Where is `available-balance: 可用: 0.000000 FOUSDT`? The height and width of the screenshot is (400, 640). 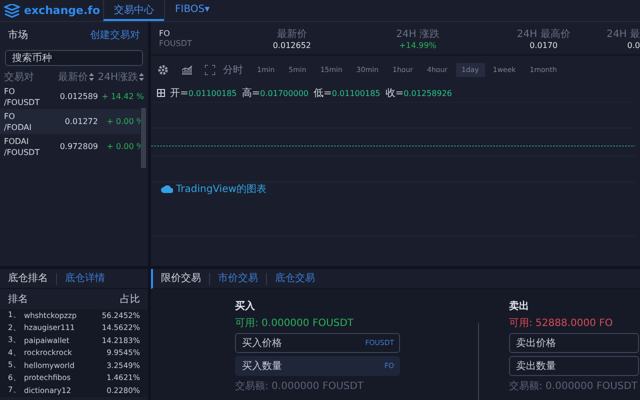
available-balance: 可用: 0.000000 FOUSDT is located at coordinates (295, 323).